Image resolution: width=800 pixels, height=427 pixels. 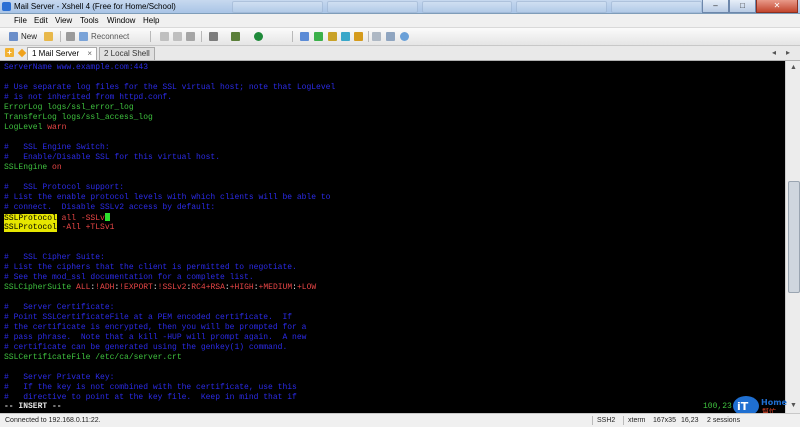 What do you see at coordinates (93, 357) in the screenshot?
I see `terminal-text: SSLCertificateFile /etc/ca/server.crt` at bounding box center [93, 357].